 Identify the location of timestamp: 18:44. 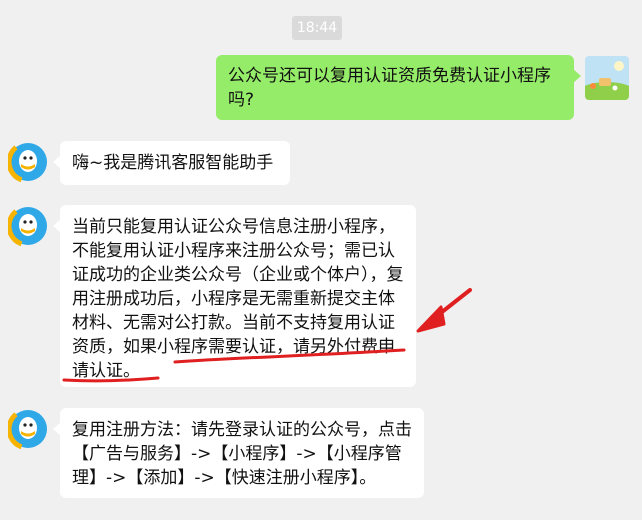
(317, 28).